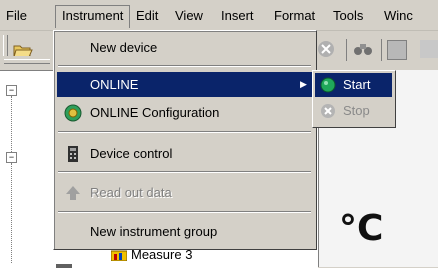 This screenshot has height=268, width=438. What do you see at coordinates (303, 84) in the screenshot?
I see `submenu-arrow-icon: ▶` at bounding box center [303, 84].